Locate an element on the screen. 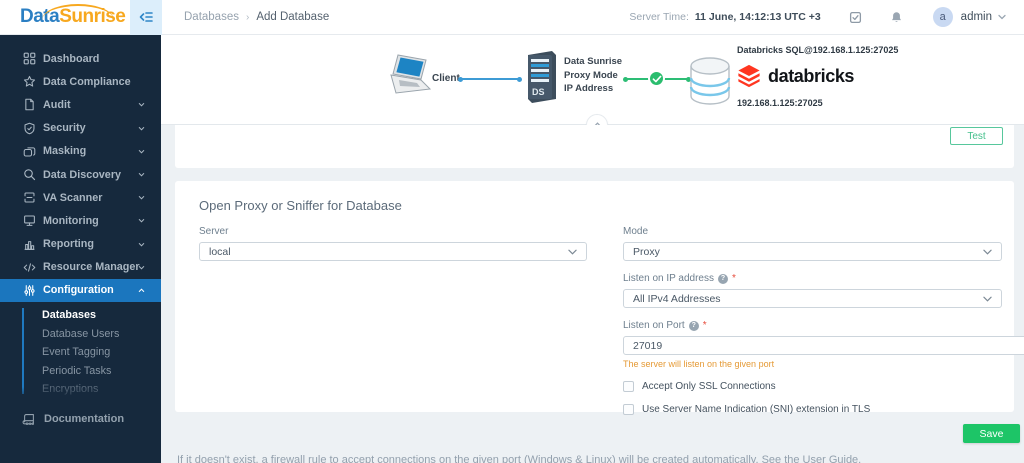 This screenshot has height=463, width=1024. sidebar-item-label: Documentation is located at coordinates (84, 419).